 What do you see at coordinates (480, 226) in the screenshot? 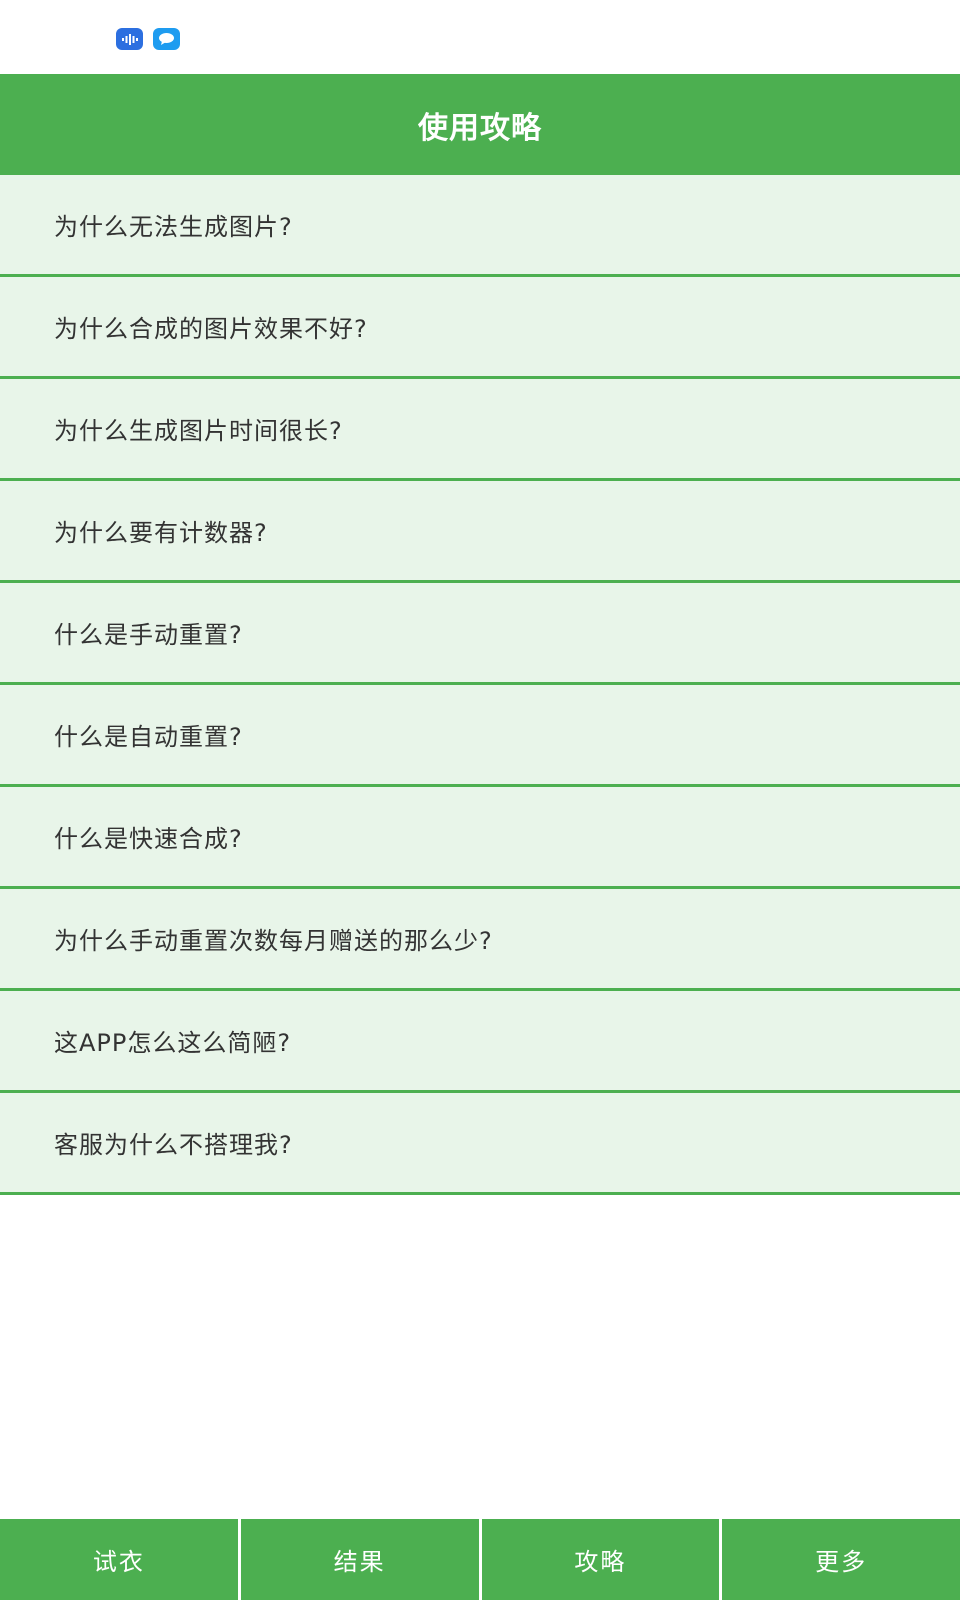
I see `faq-item: 为什么无法生成图片?` at bounding box center [480, 226].